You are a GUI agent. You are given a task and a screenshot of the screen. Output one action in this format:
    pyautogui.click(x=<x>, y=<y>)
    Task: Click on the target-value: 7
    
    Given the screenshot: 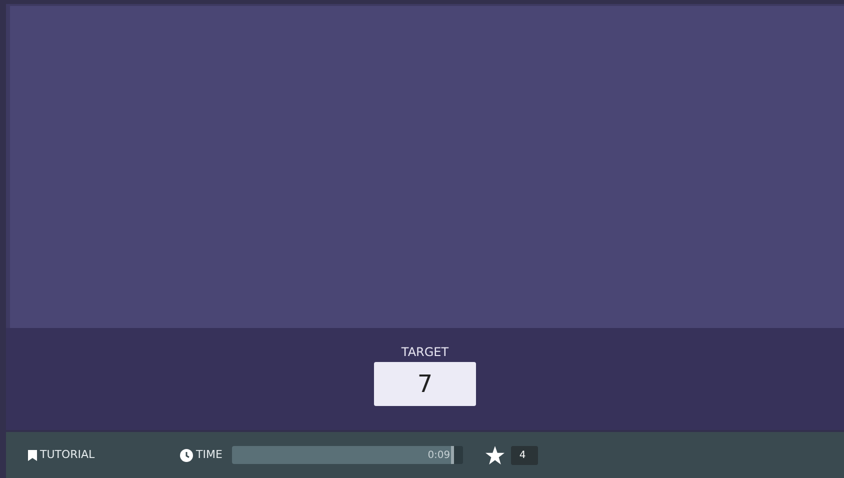 What is the action you would take?
    pyautogui.click(x=425, y=384)
    